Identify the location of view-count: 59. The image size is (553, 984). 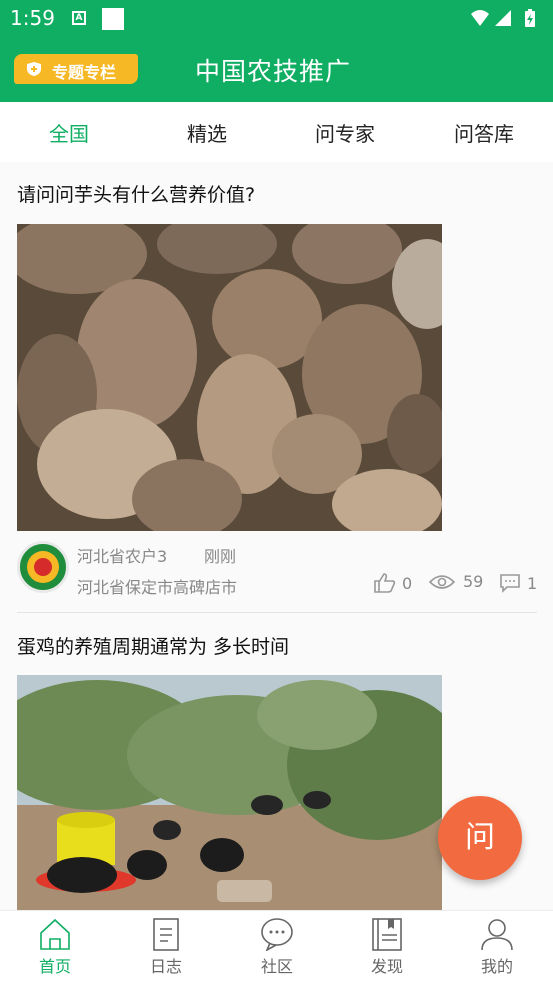
(473, 581).